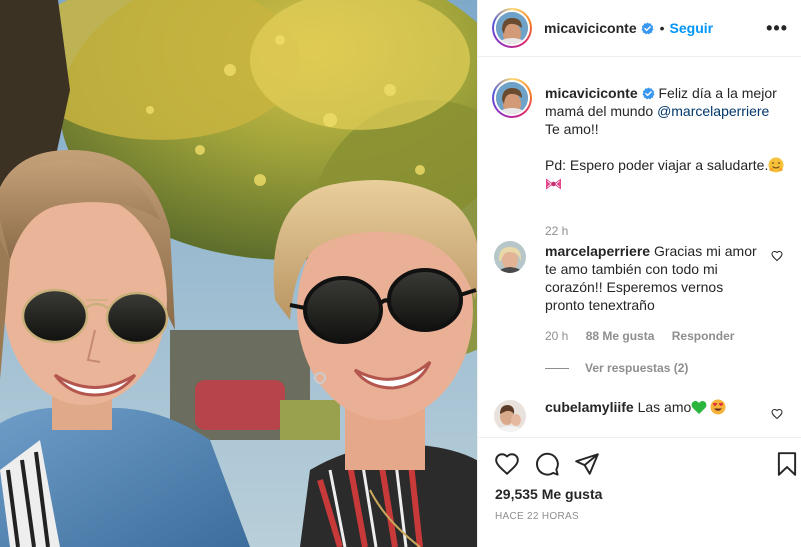  What do you see at coordinates (699, 407) in the screenshot?
I see `green-heart-emoji-icon` at bounding box center [699, 407].